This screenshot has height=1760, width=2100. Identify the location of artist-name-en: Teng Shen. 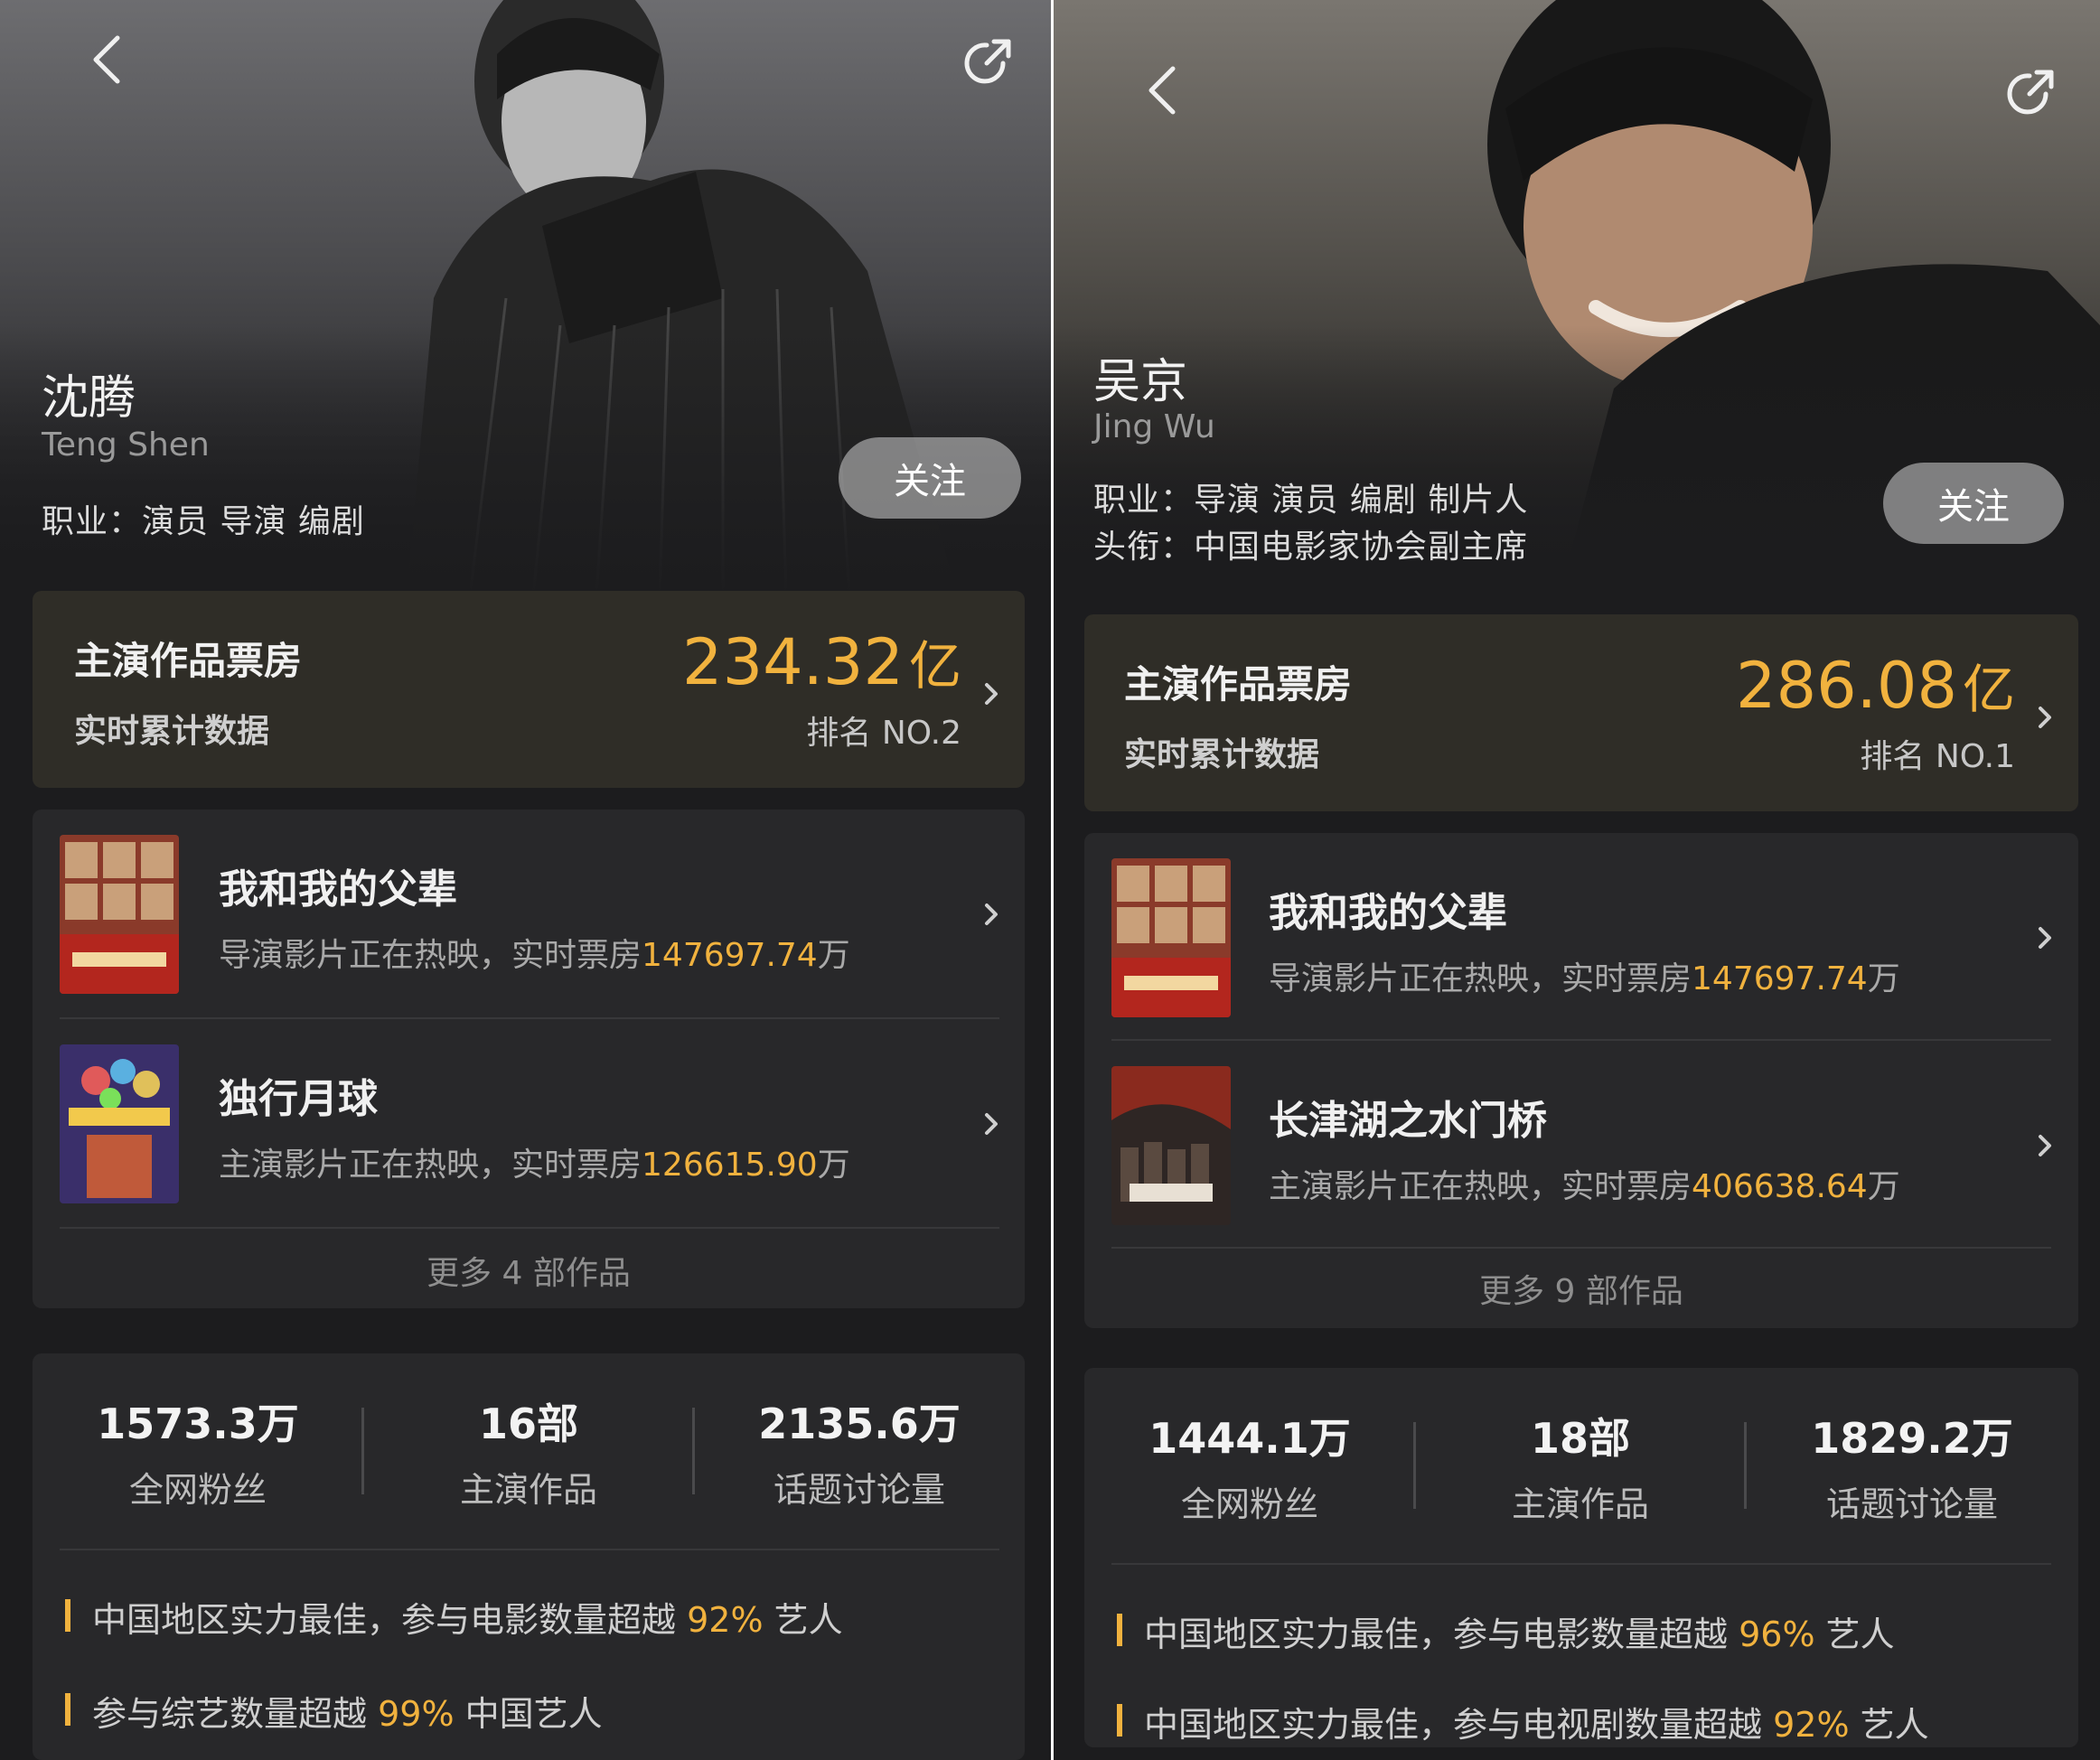
(126, 445).